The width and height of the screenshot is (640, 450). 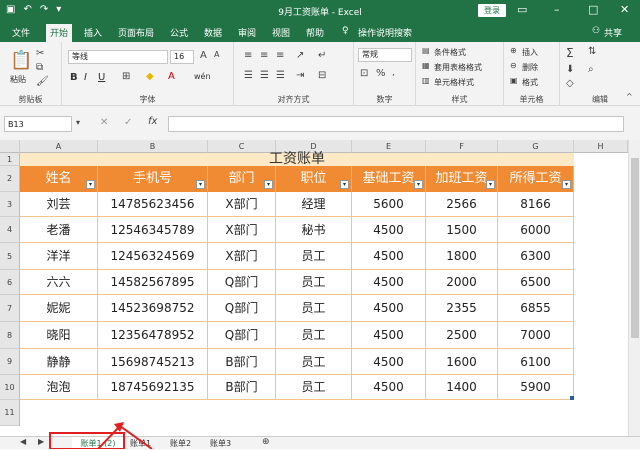 I want to click on font-name-select: 等线, so click(x=118, y=57).